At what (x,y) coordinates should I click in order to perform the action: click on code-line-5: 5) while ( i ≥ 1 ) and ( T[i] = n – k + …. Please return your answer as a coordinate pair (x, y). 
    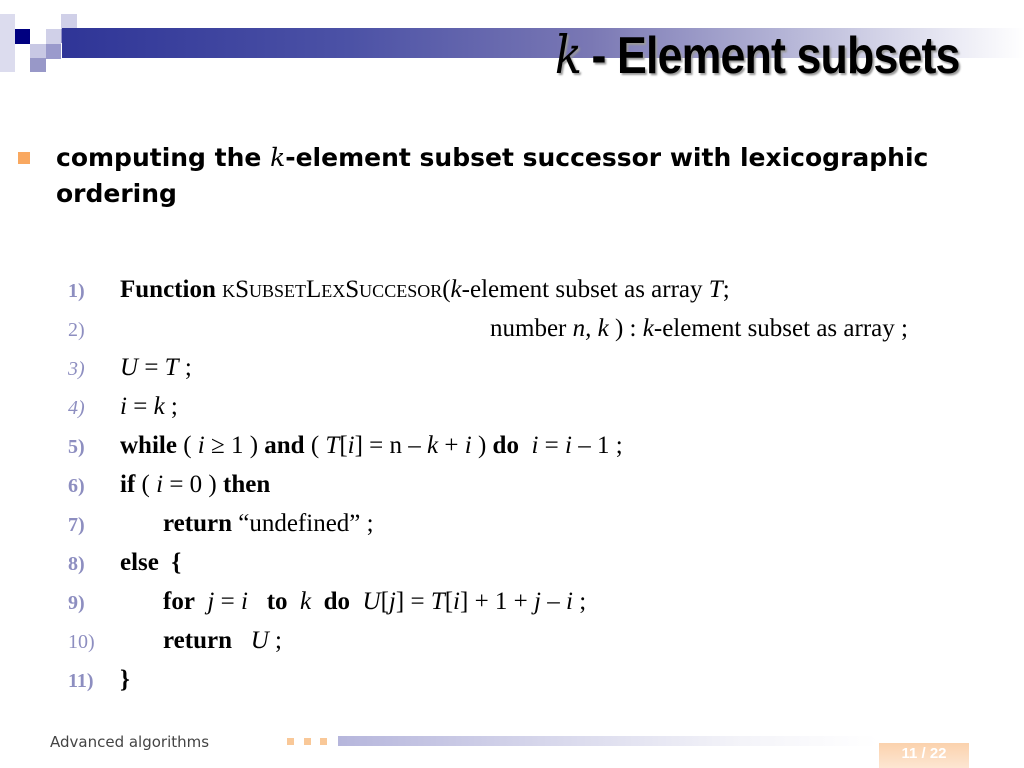
    Looking at the image, I should click on (345, 445).